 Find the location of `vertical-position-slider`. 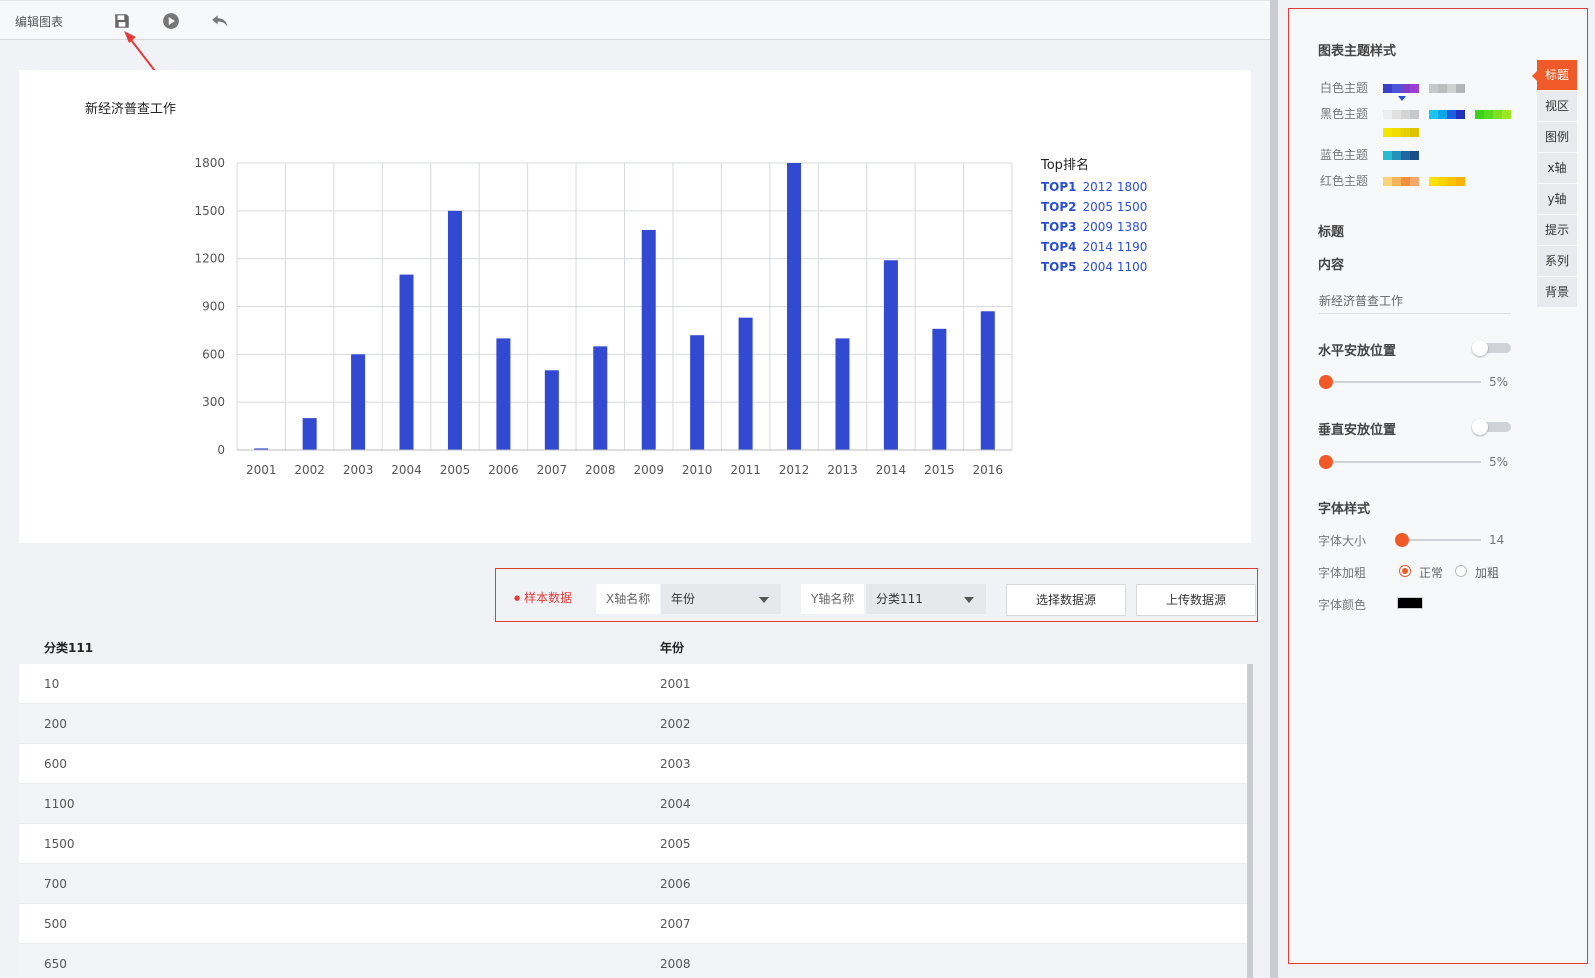

vertical-position-slider is located at coordinates (1400, 462).